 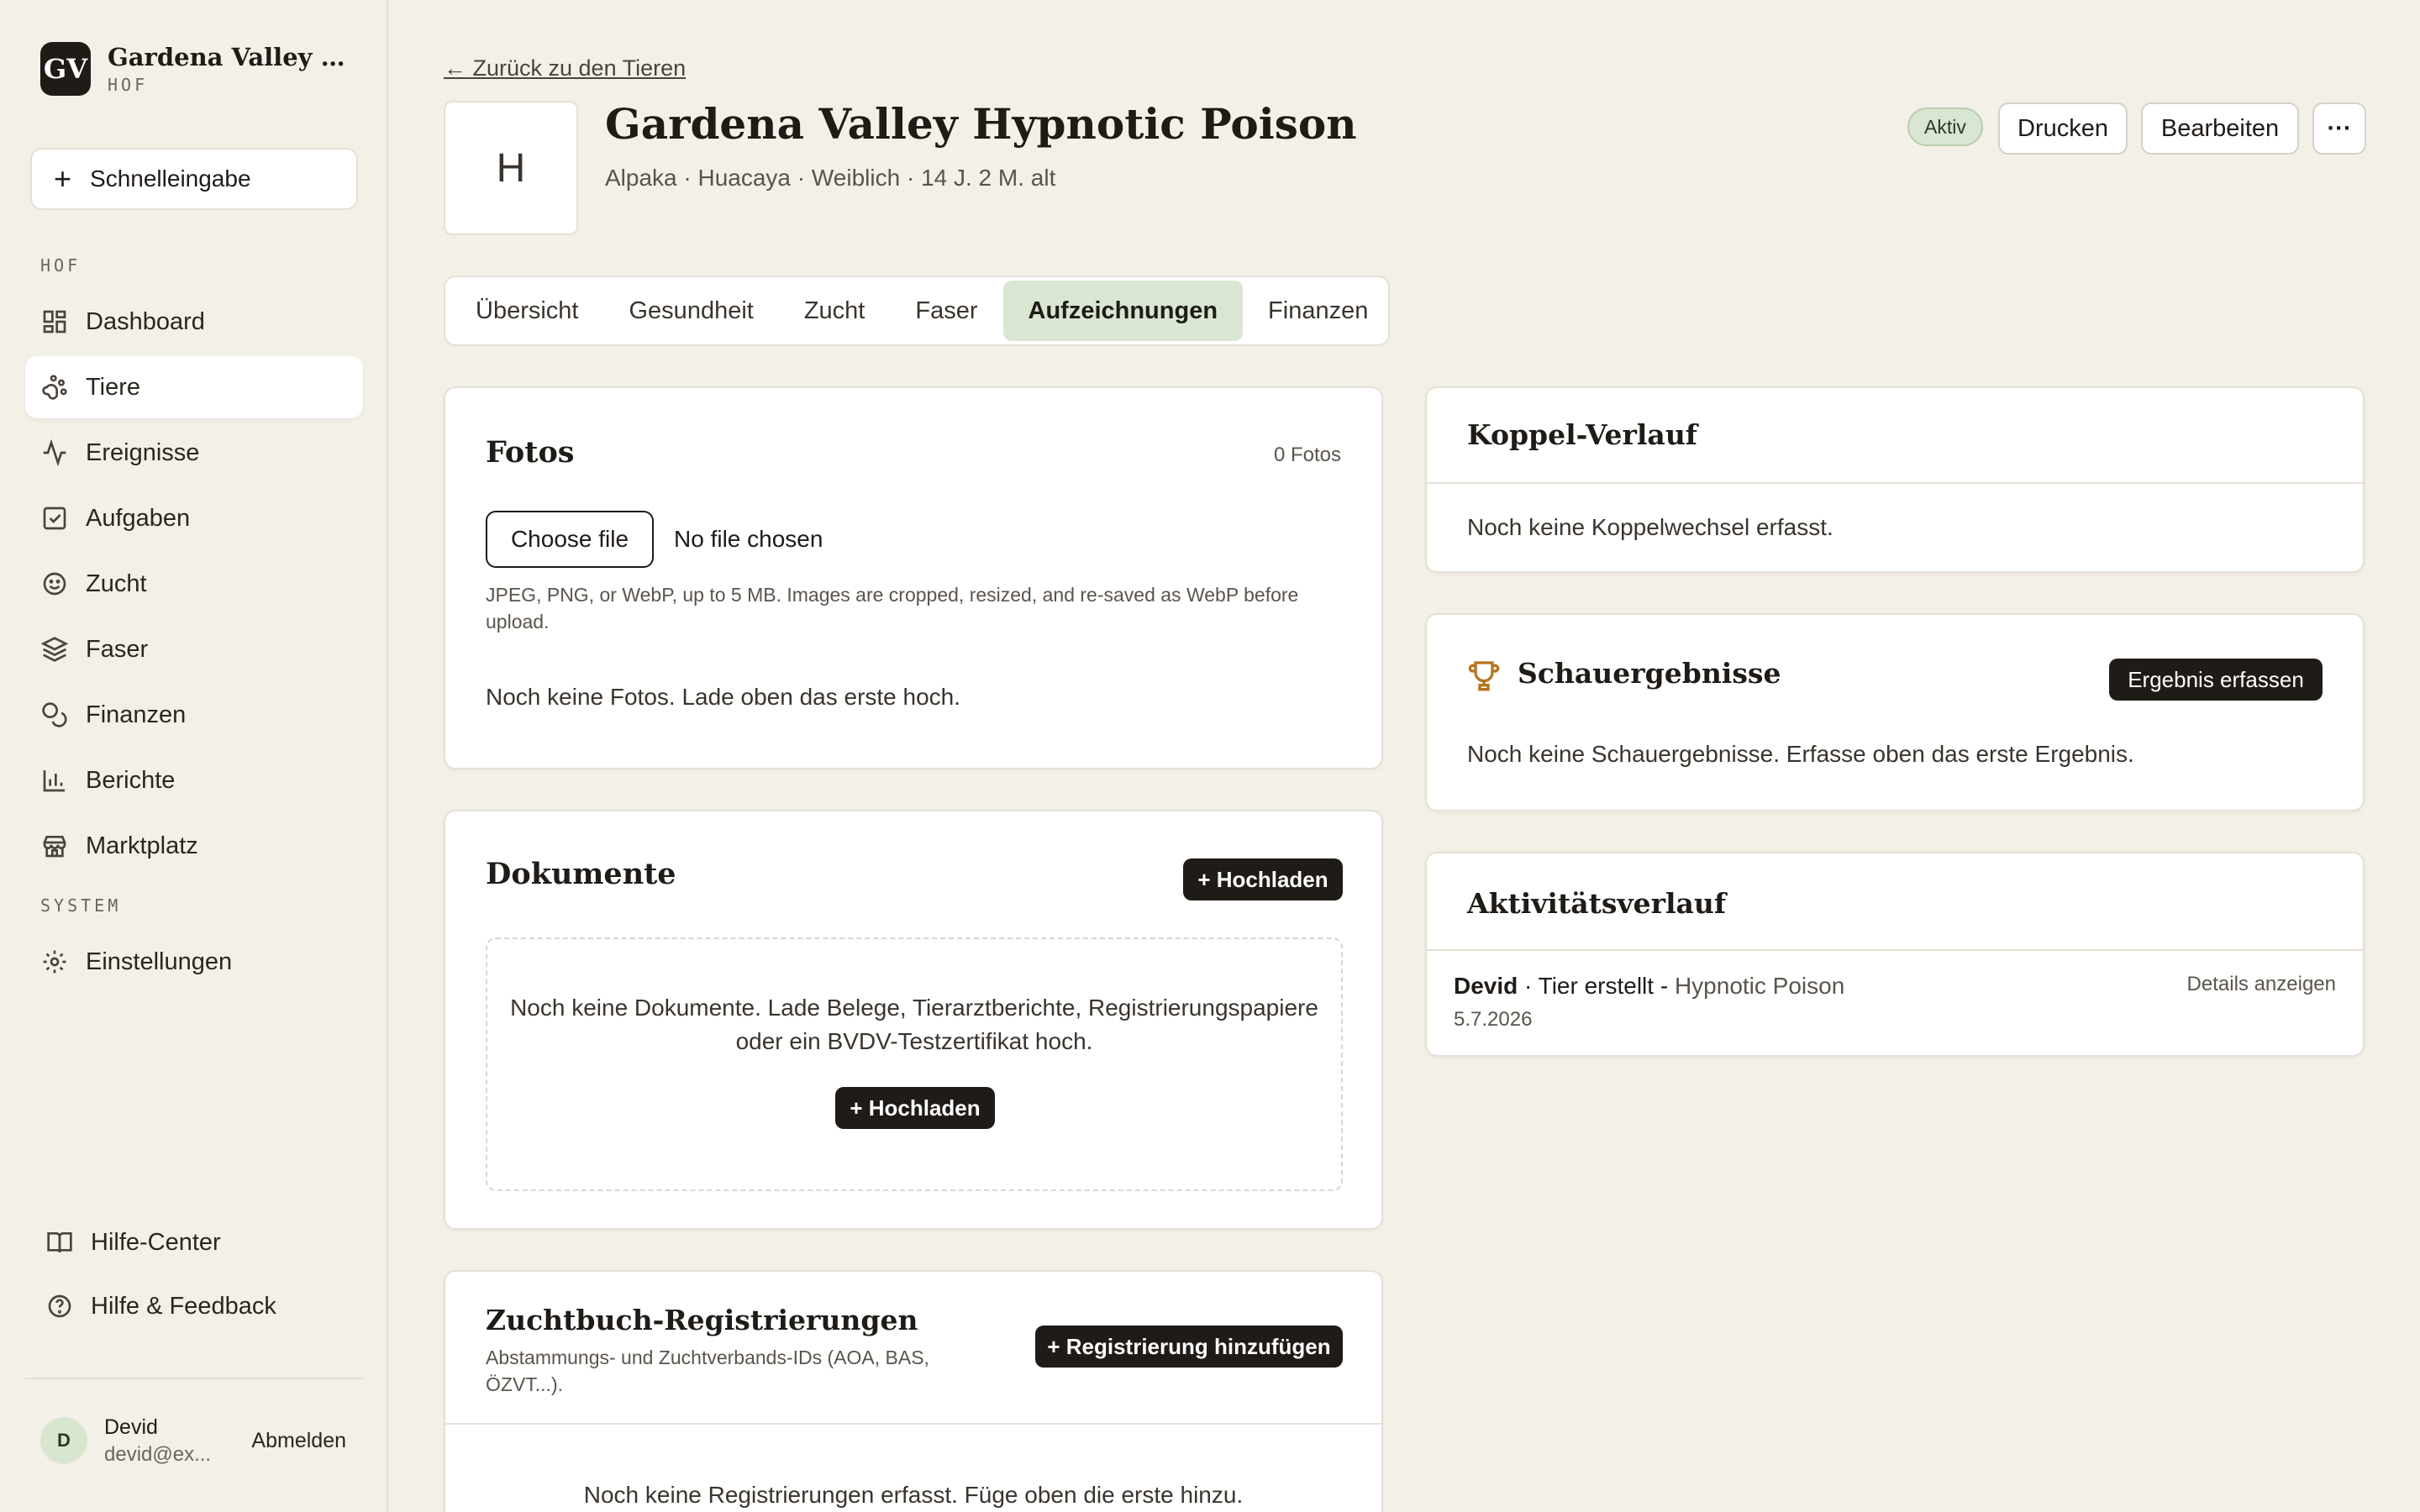 What do you see at coordinates (194, 715) in the screenshot?
I see `sidebar-item-finanzen: Finanzen` at bounding box center [194, 715].